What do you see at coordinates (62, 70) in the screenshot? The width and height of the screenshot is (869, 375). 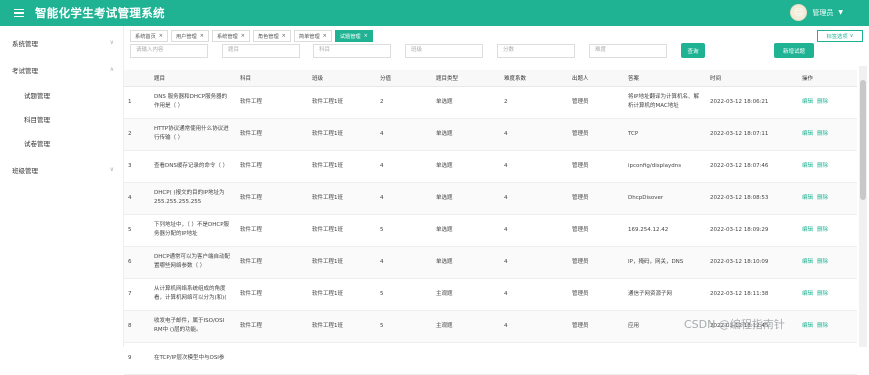 I see `sidebar-item-exam: 考试管理 ∧` at bounding box center [62, 70].